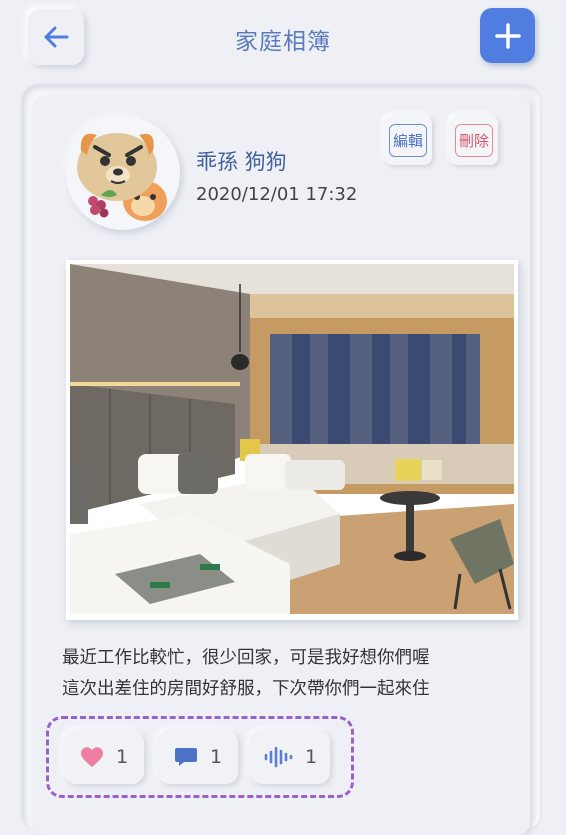  I want to click on voice-count: 1, so click(311, 757).